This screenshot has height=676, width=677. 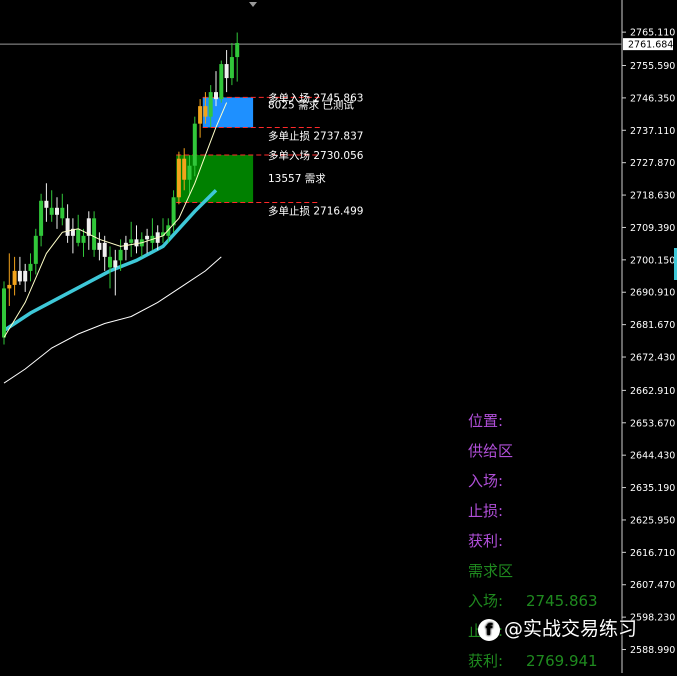 What do you see at coordinates (652, 553) in the screenshot?
I see `price-tick-label: 2616.710` at bounding box center [652, 553].